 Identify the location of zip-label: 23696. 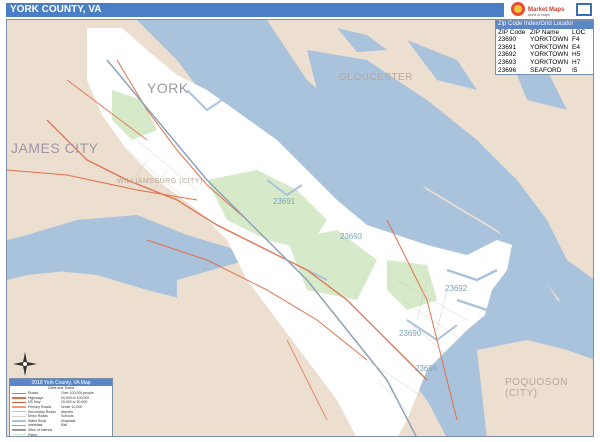
(426, 368).